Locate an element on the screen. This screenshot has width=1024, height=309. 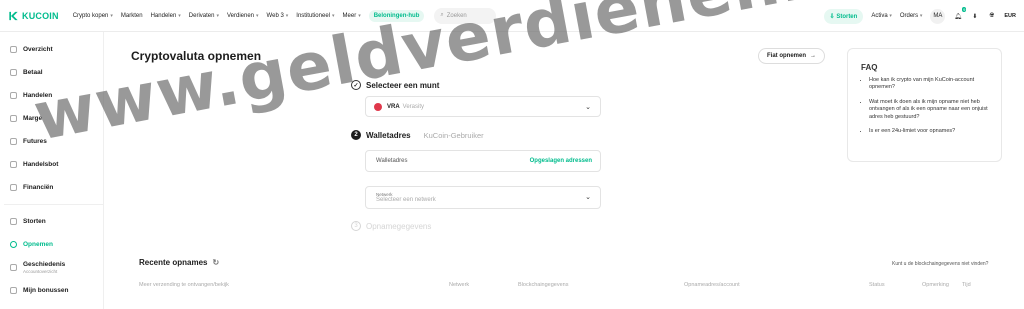
sidebar-item-label: Opnemen is located at coordinates (38, 244).